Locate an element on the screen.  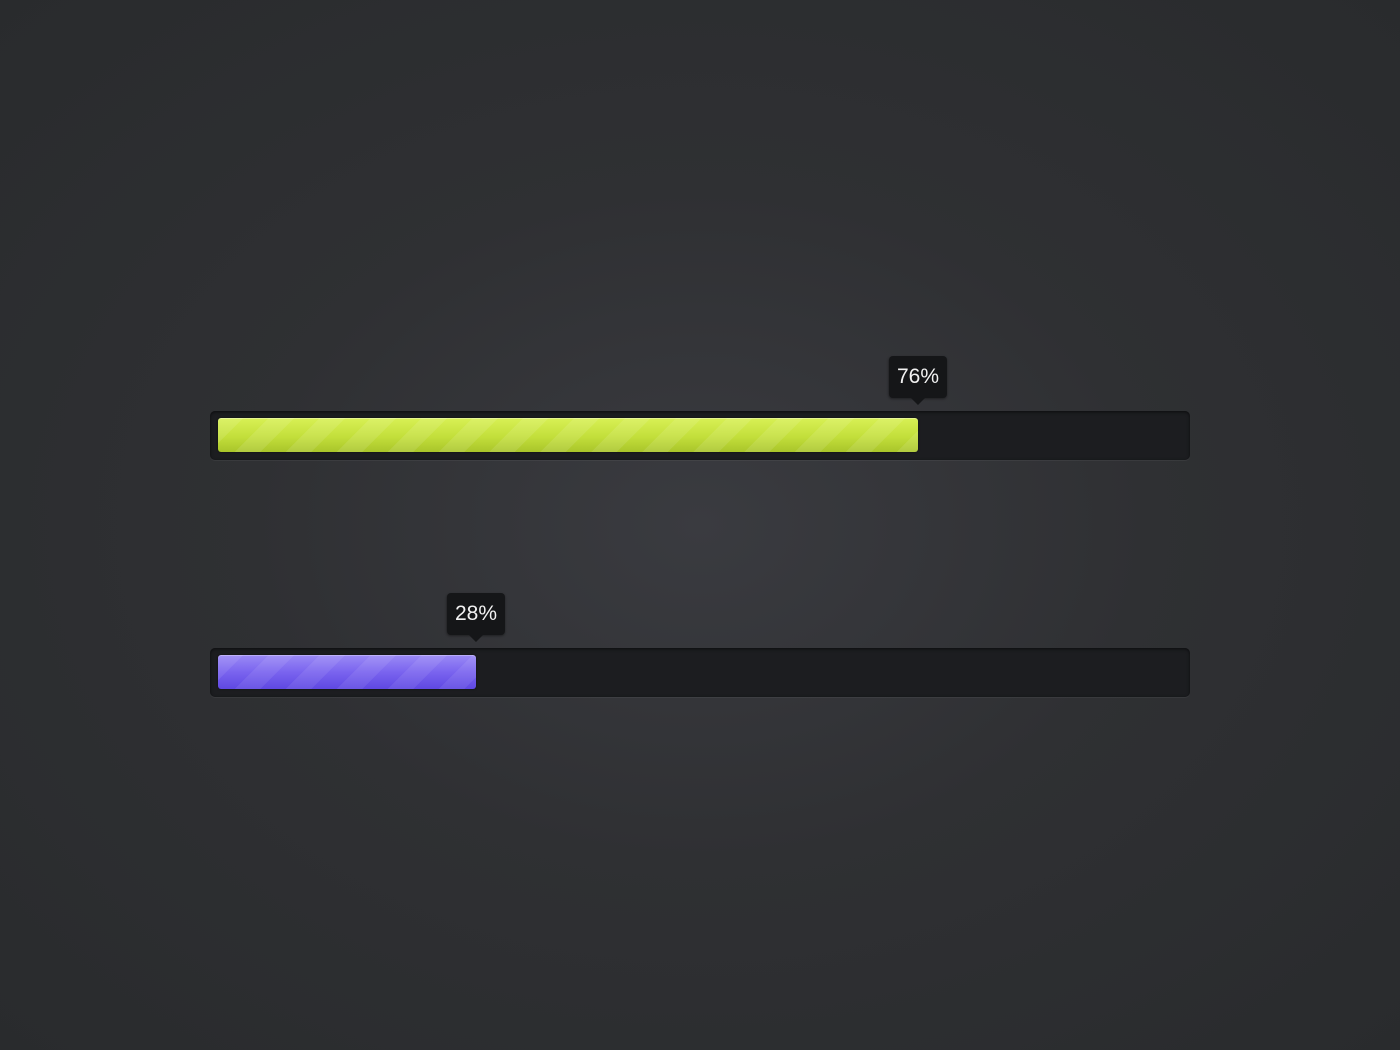
progress-tooltip-2: 28% is located at coordinates (476, 617).